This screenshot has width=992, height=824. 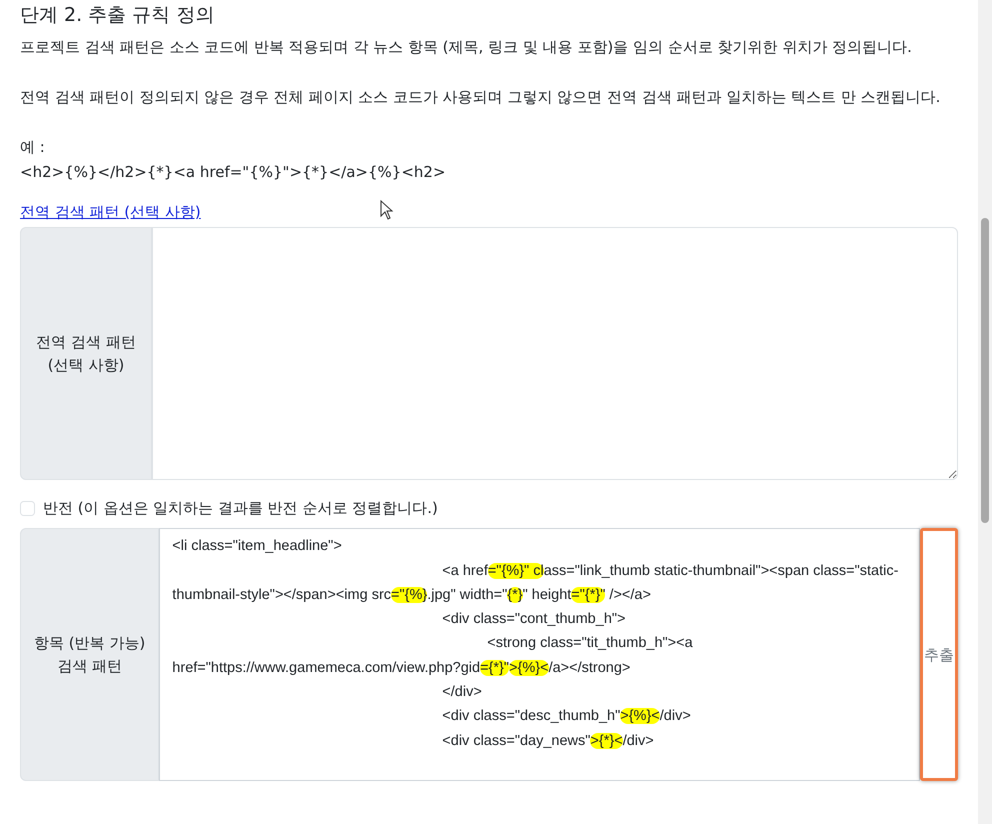 I want to click on link: 전역 검색 패턴 (선택 사항), so click(x=110, y=211).